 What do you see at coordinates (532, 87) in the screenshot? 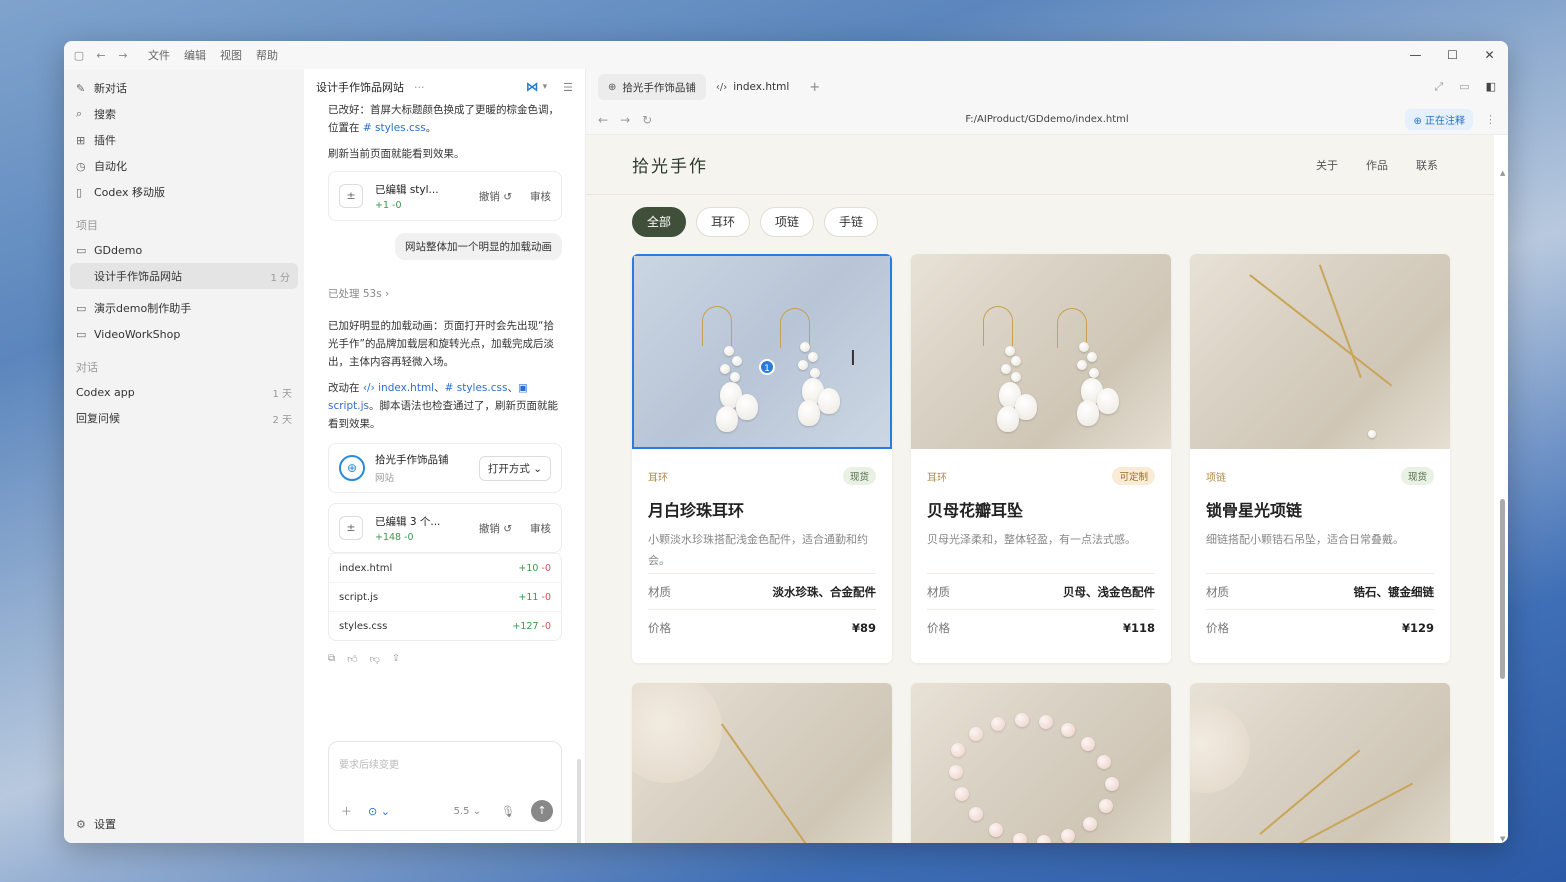
I see `vscode-icon: ⋈` at bounding box center [532, 87].